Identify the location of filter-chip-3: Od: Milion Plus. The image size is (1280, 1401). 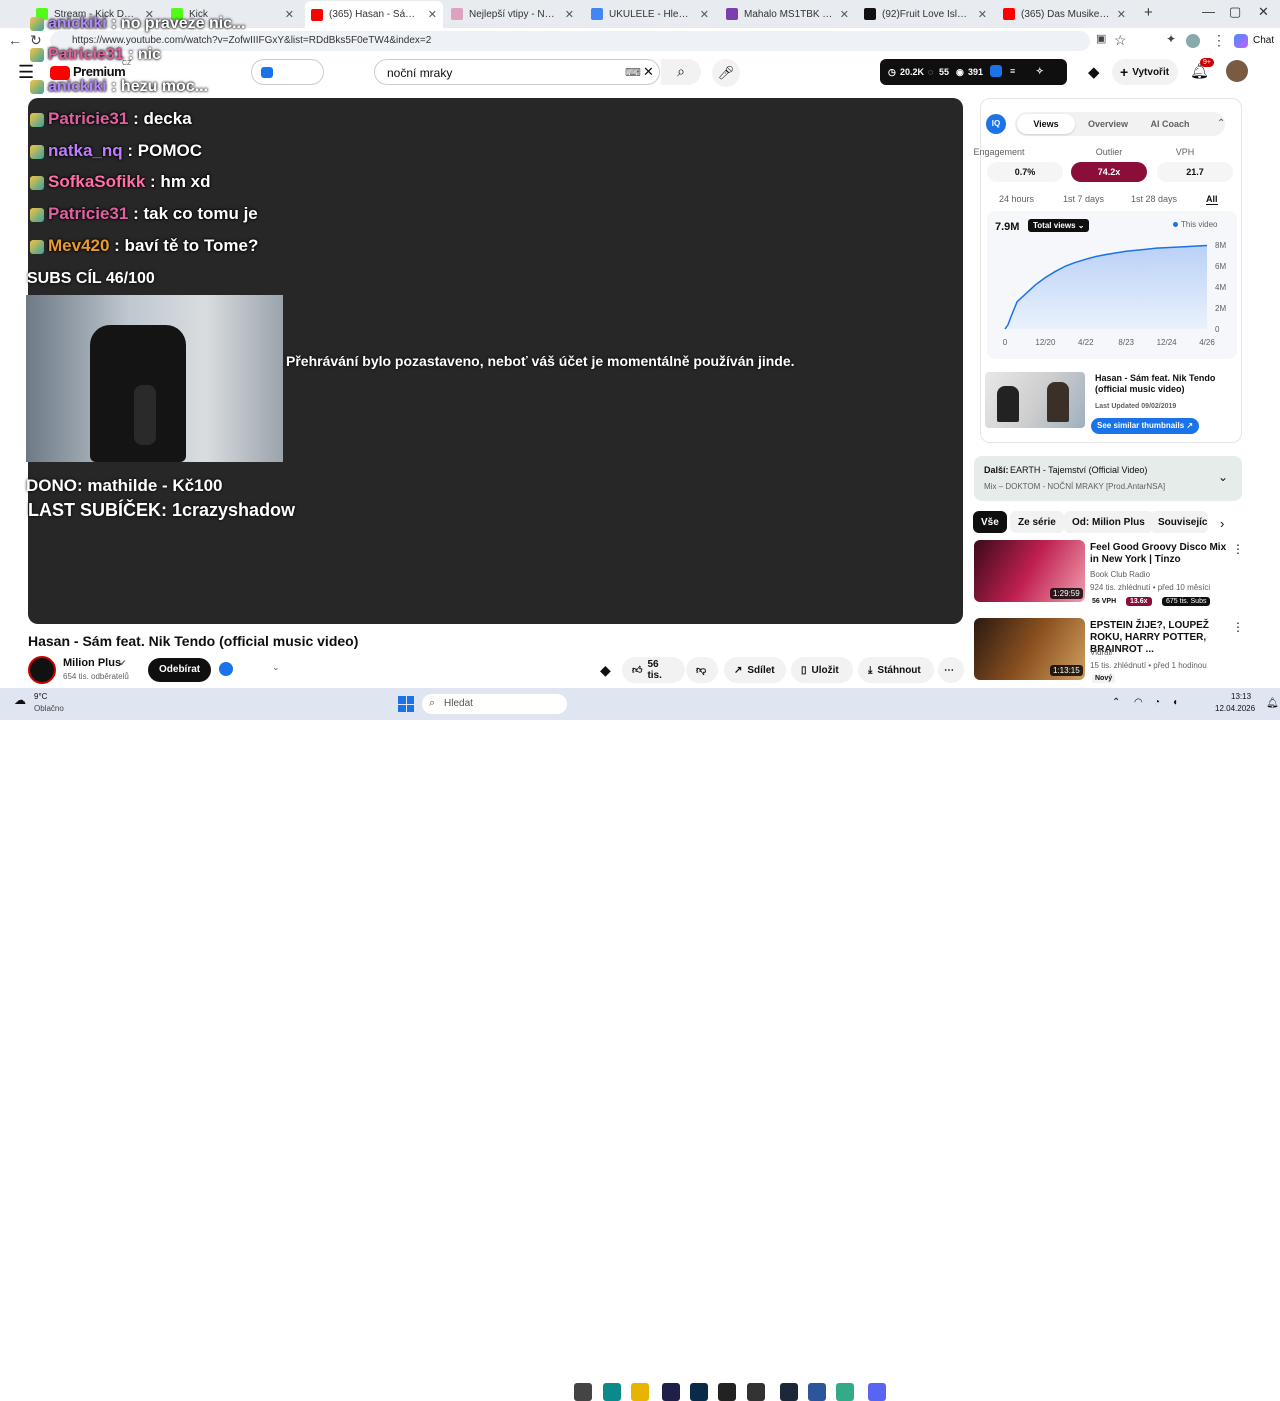
(1108, 522).